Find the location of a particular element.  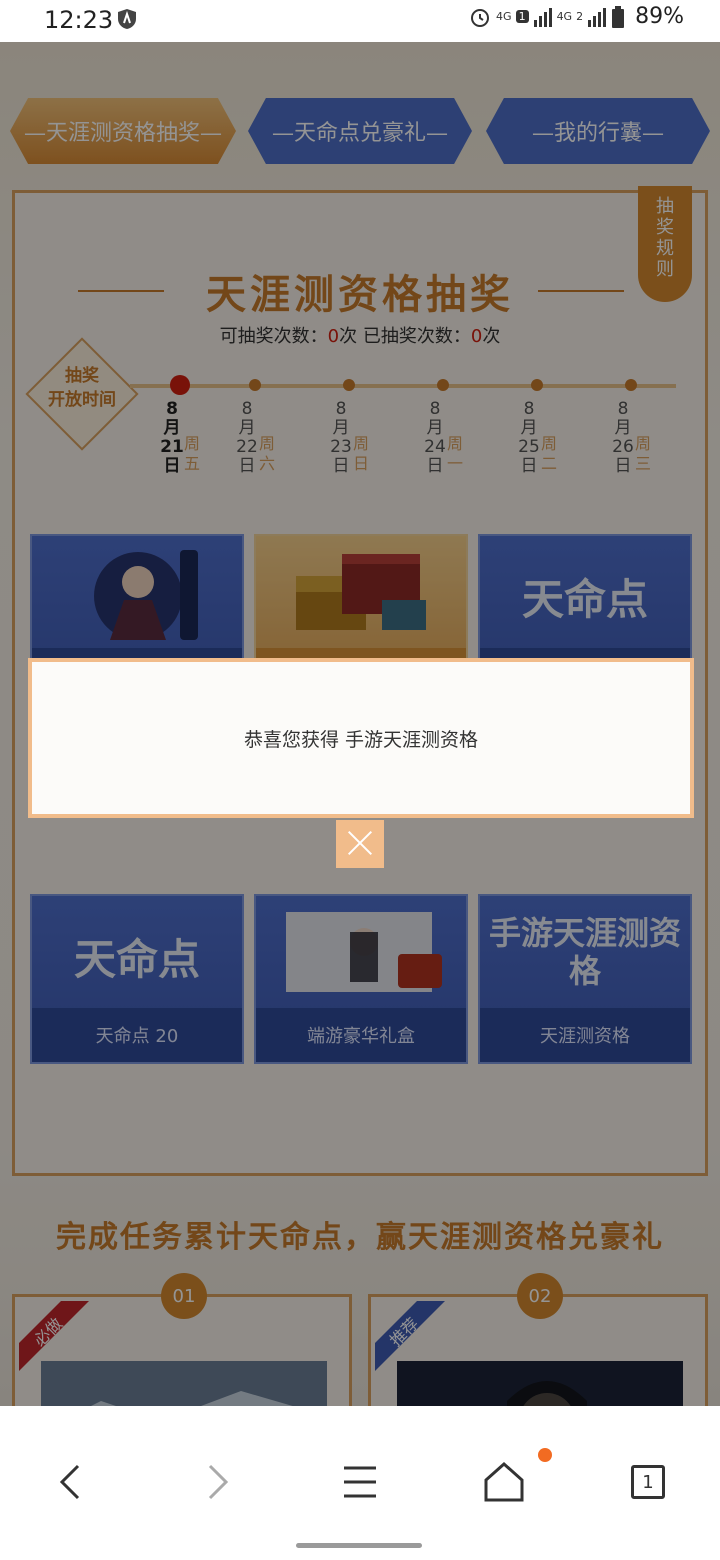

sim2-badge: 2 is located at coordinates (580, 16).